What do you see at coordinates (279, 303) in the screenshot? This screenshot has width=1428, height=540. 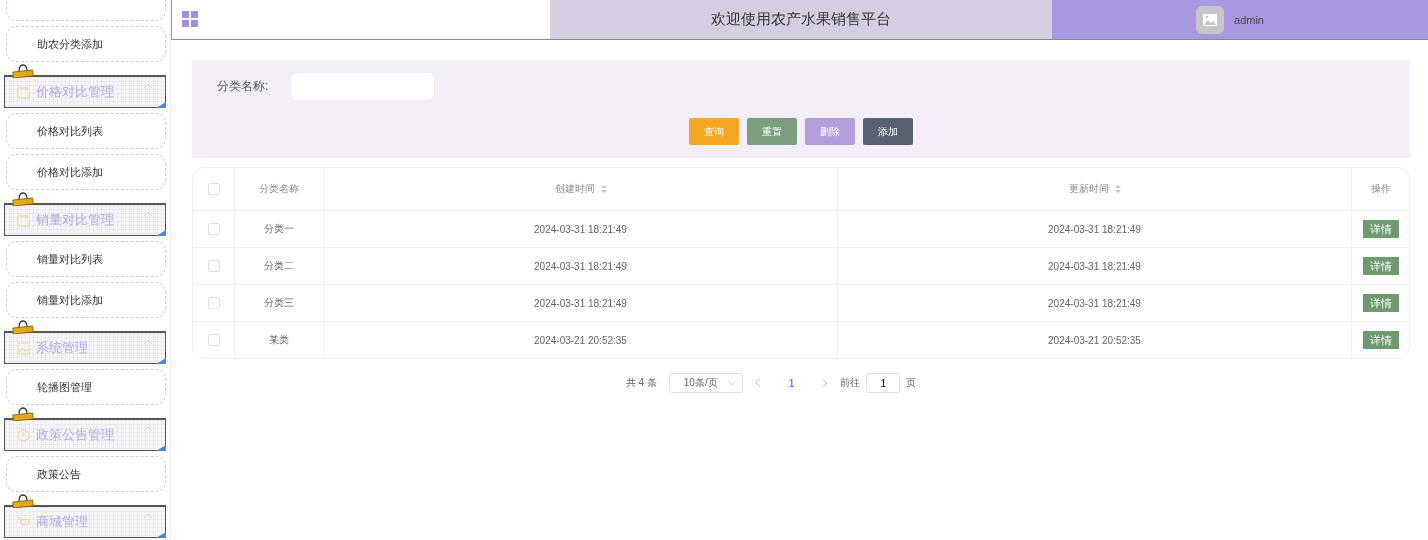 I see `table-cell: 分类三` at bounding box center [279, 303].